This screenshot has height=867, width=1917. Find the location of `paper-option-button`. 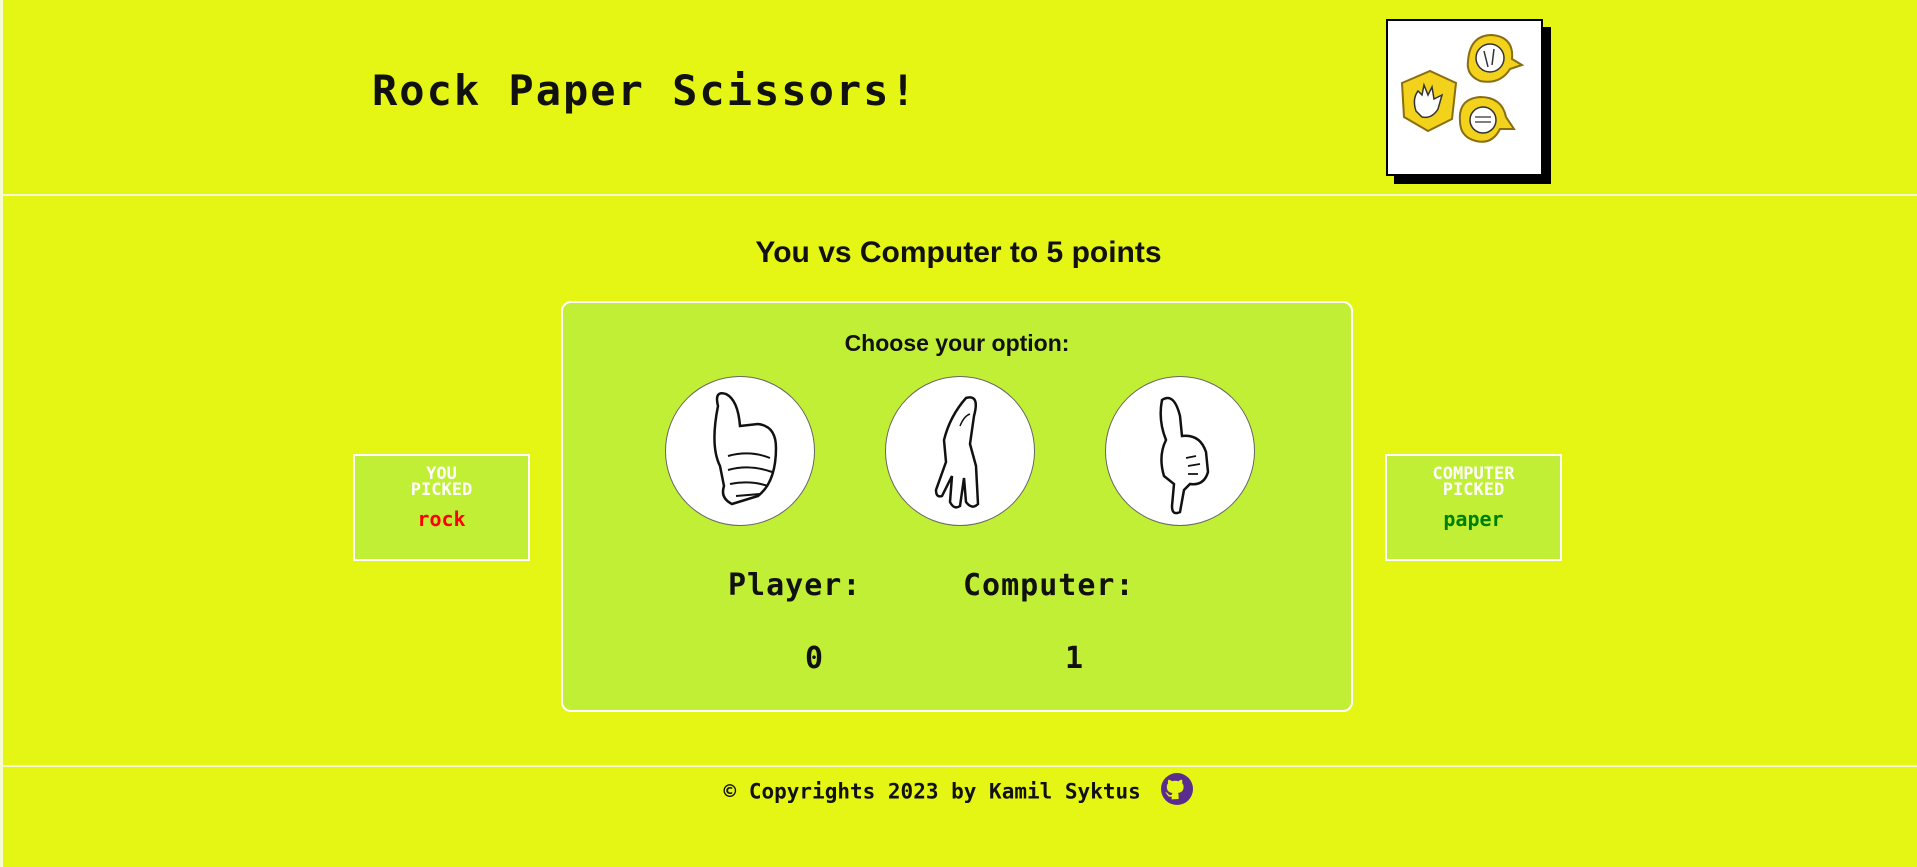

paper-option-button is located at coordinates (960, 451).